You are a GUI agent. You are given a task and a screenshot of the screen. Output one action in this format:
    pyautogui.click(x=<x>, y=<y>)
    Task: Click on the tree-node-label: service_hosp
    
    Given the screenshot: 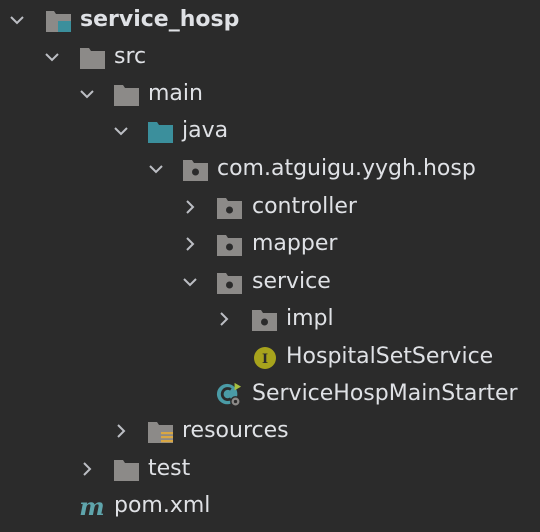 What is the action you would take?
    pyautogui.click(x=160, y=19)
    